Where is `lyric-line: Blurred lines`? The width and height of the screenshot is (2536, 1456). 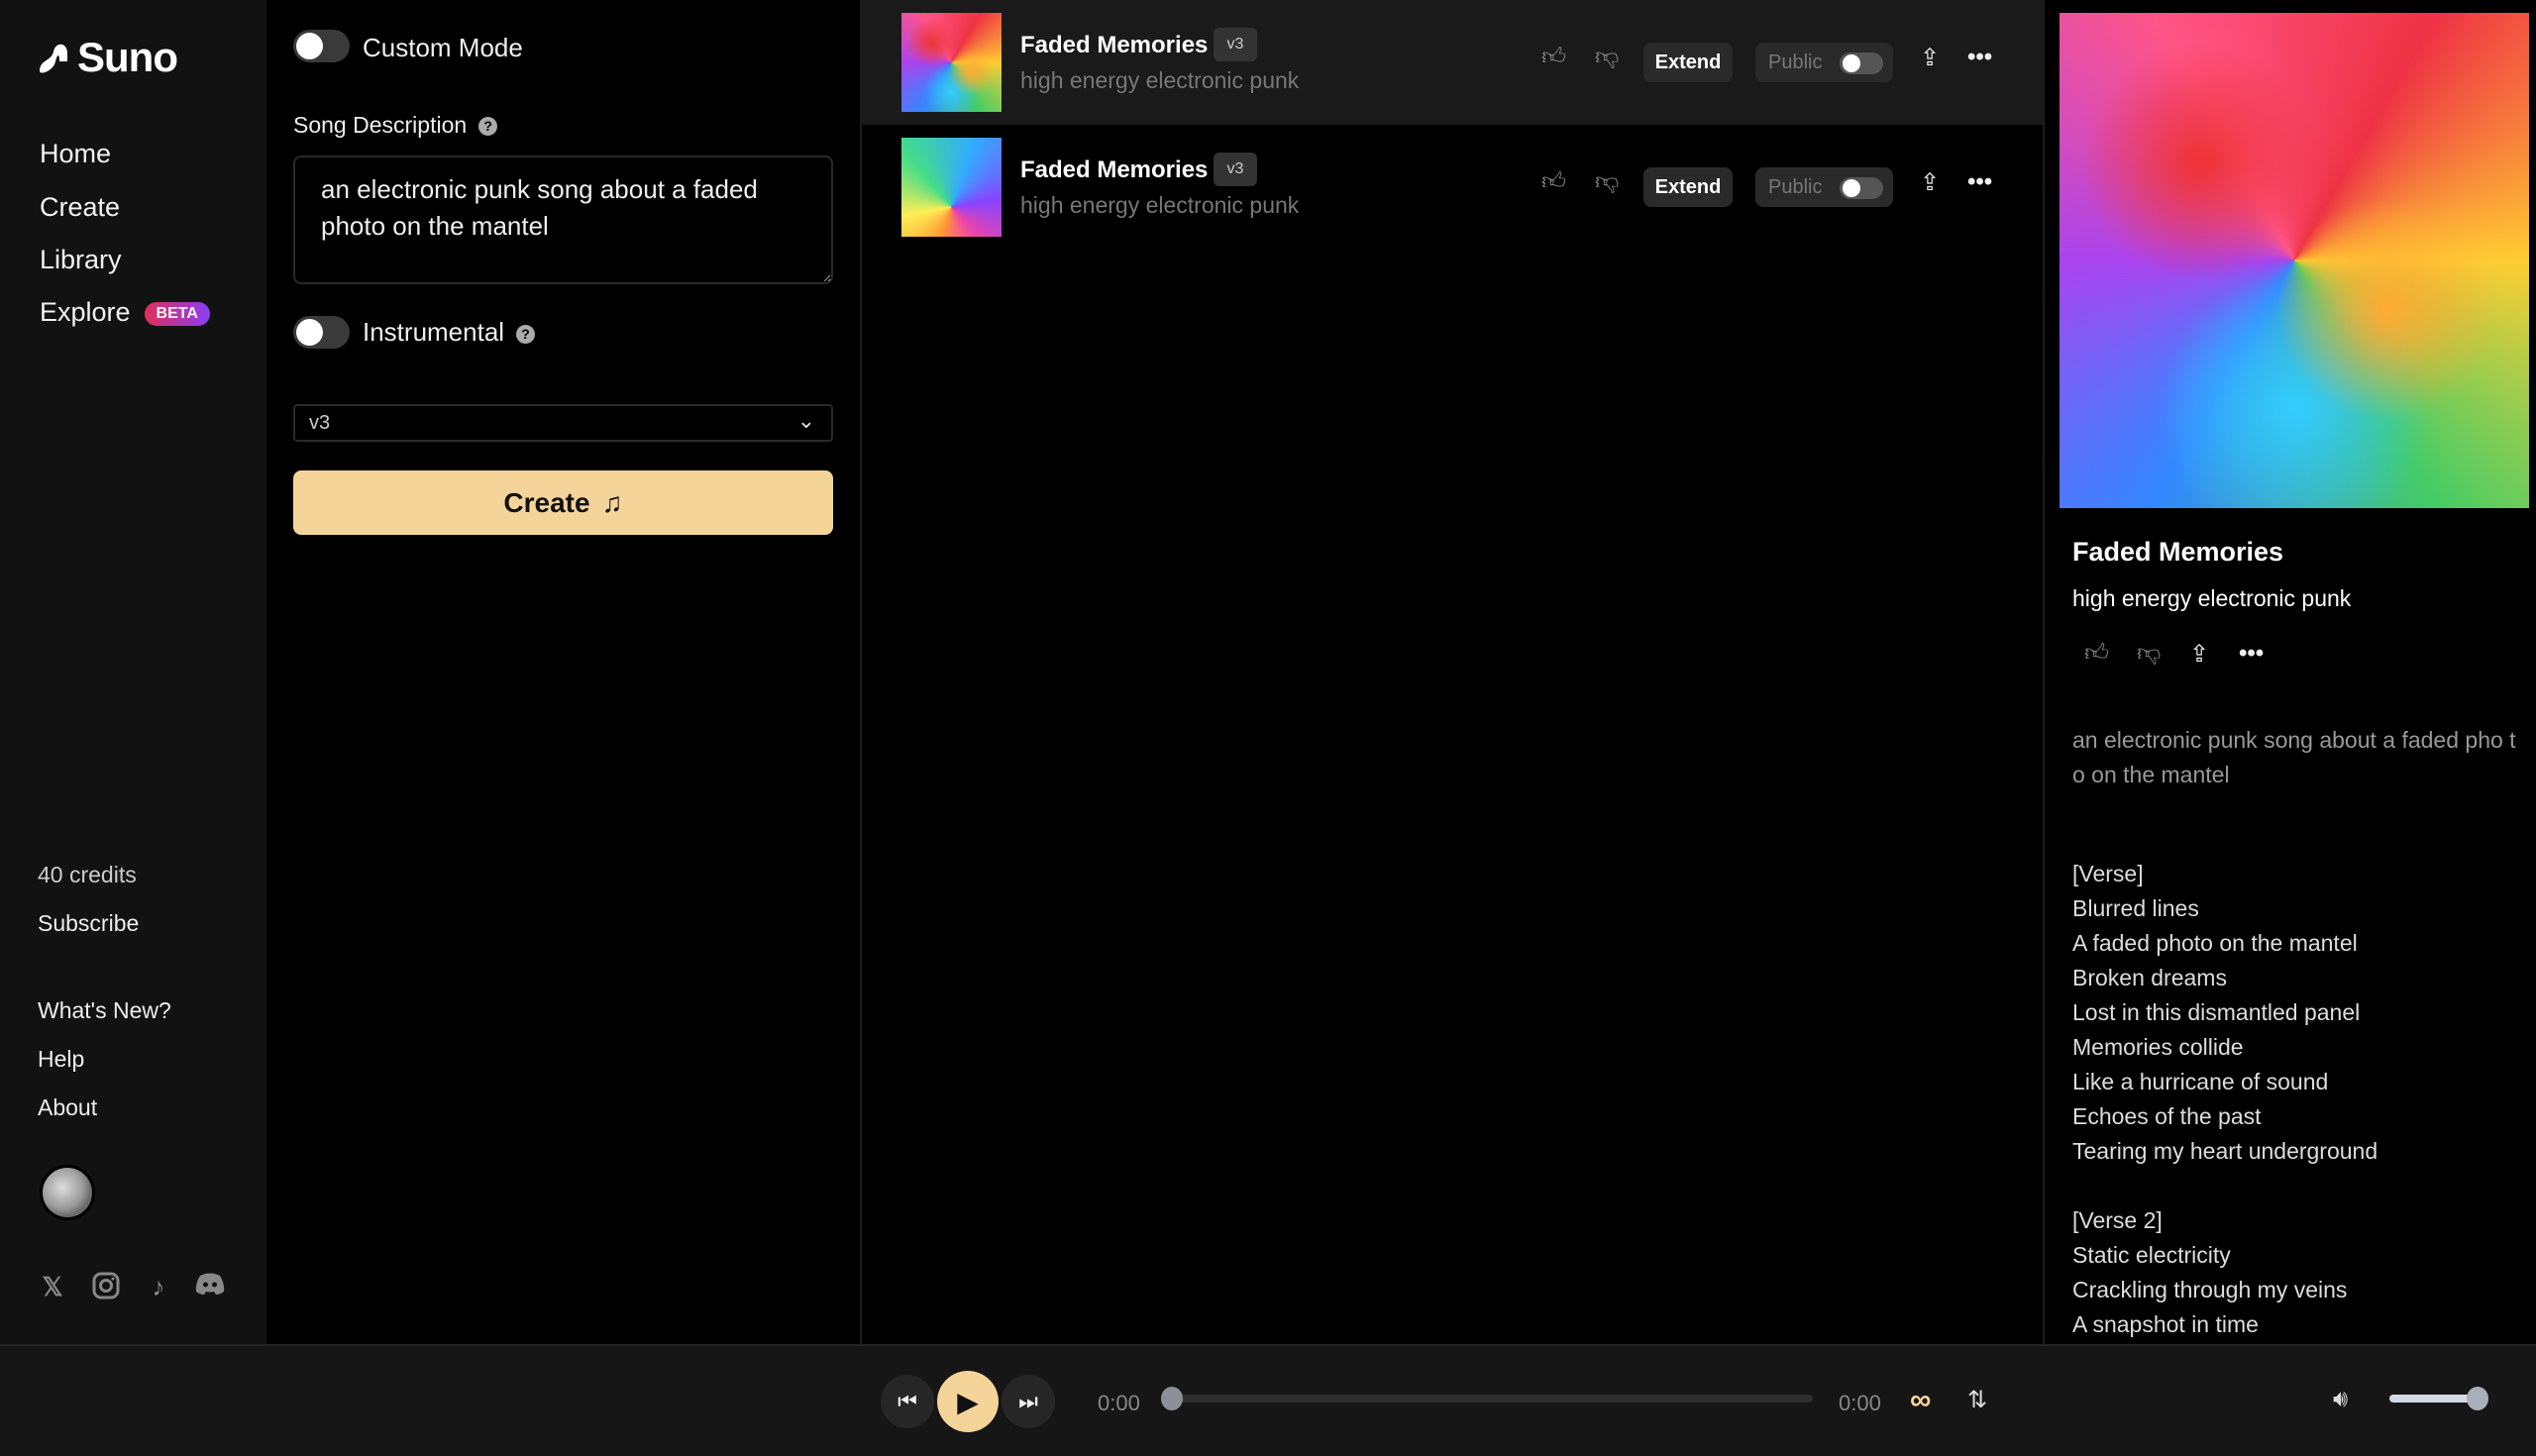 lyric-line: Blurred lines is located at coordinates (2135, 908).